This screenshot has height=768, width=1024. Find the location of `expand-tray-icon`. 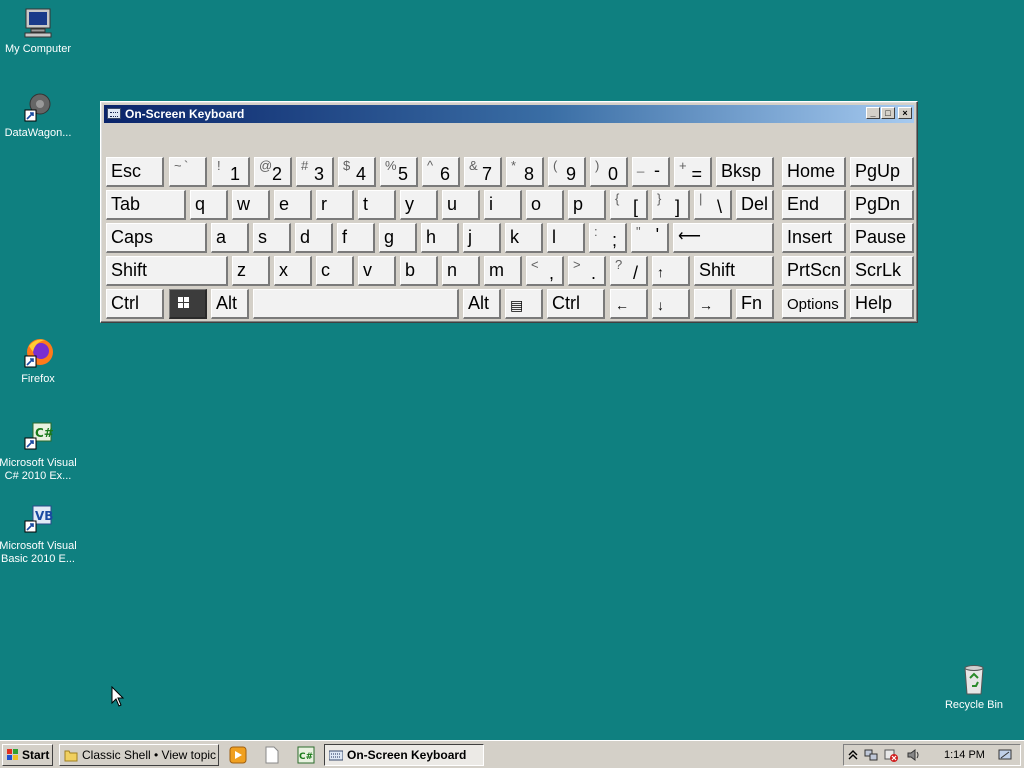

expand-tray-icon is located at coordinates (853, 755).